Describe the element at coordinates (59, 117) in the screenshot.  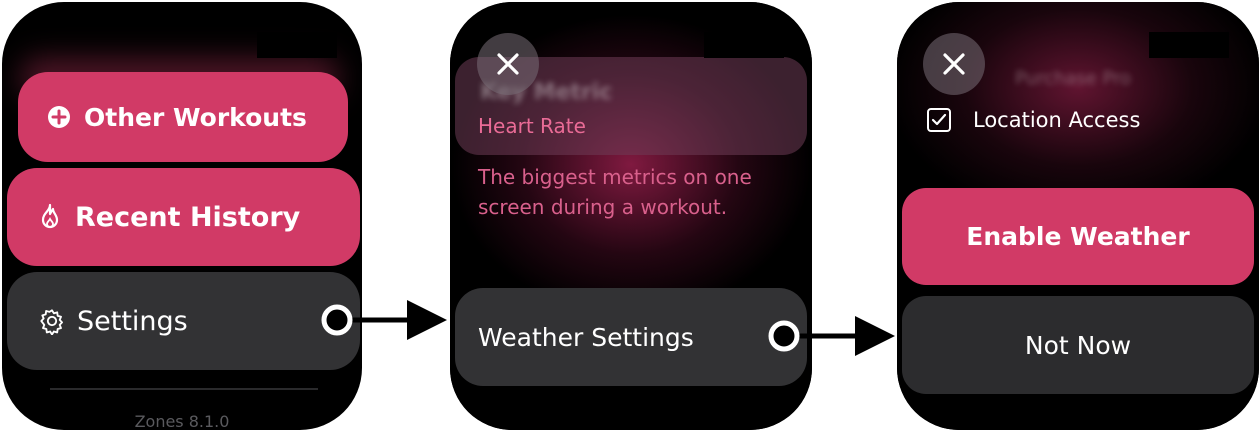
I see `plus-circle-icon` at that location.